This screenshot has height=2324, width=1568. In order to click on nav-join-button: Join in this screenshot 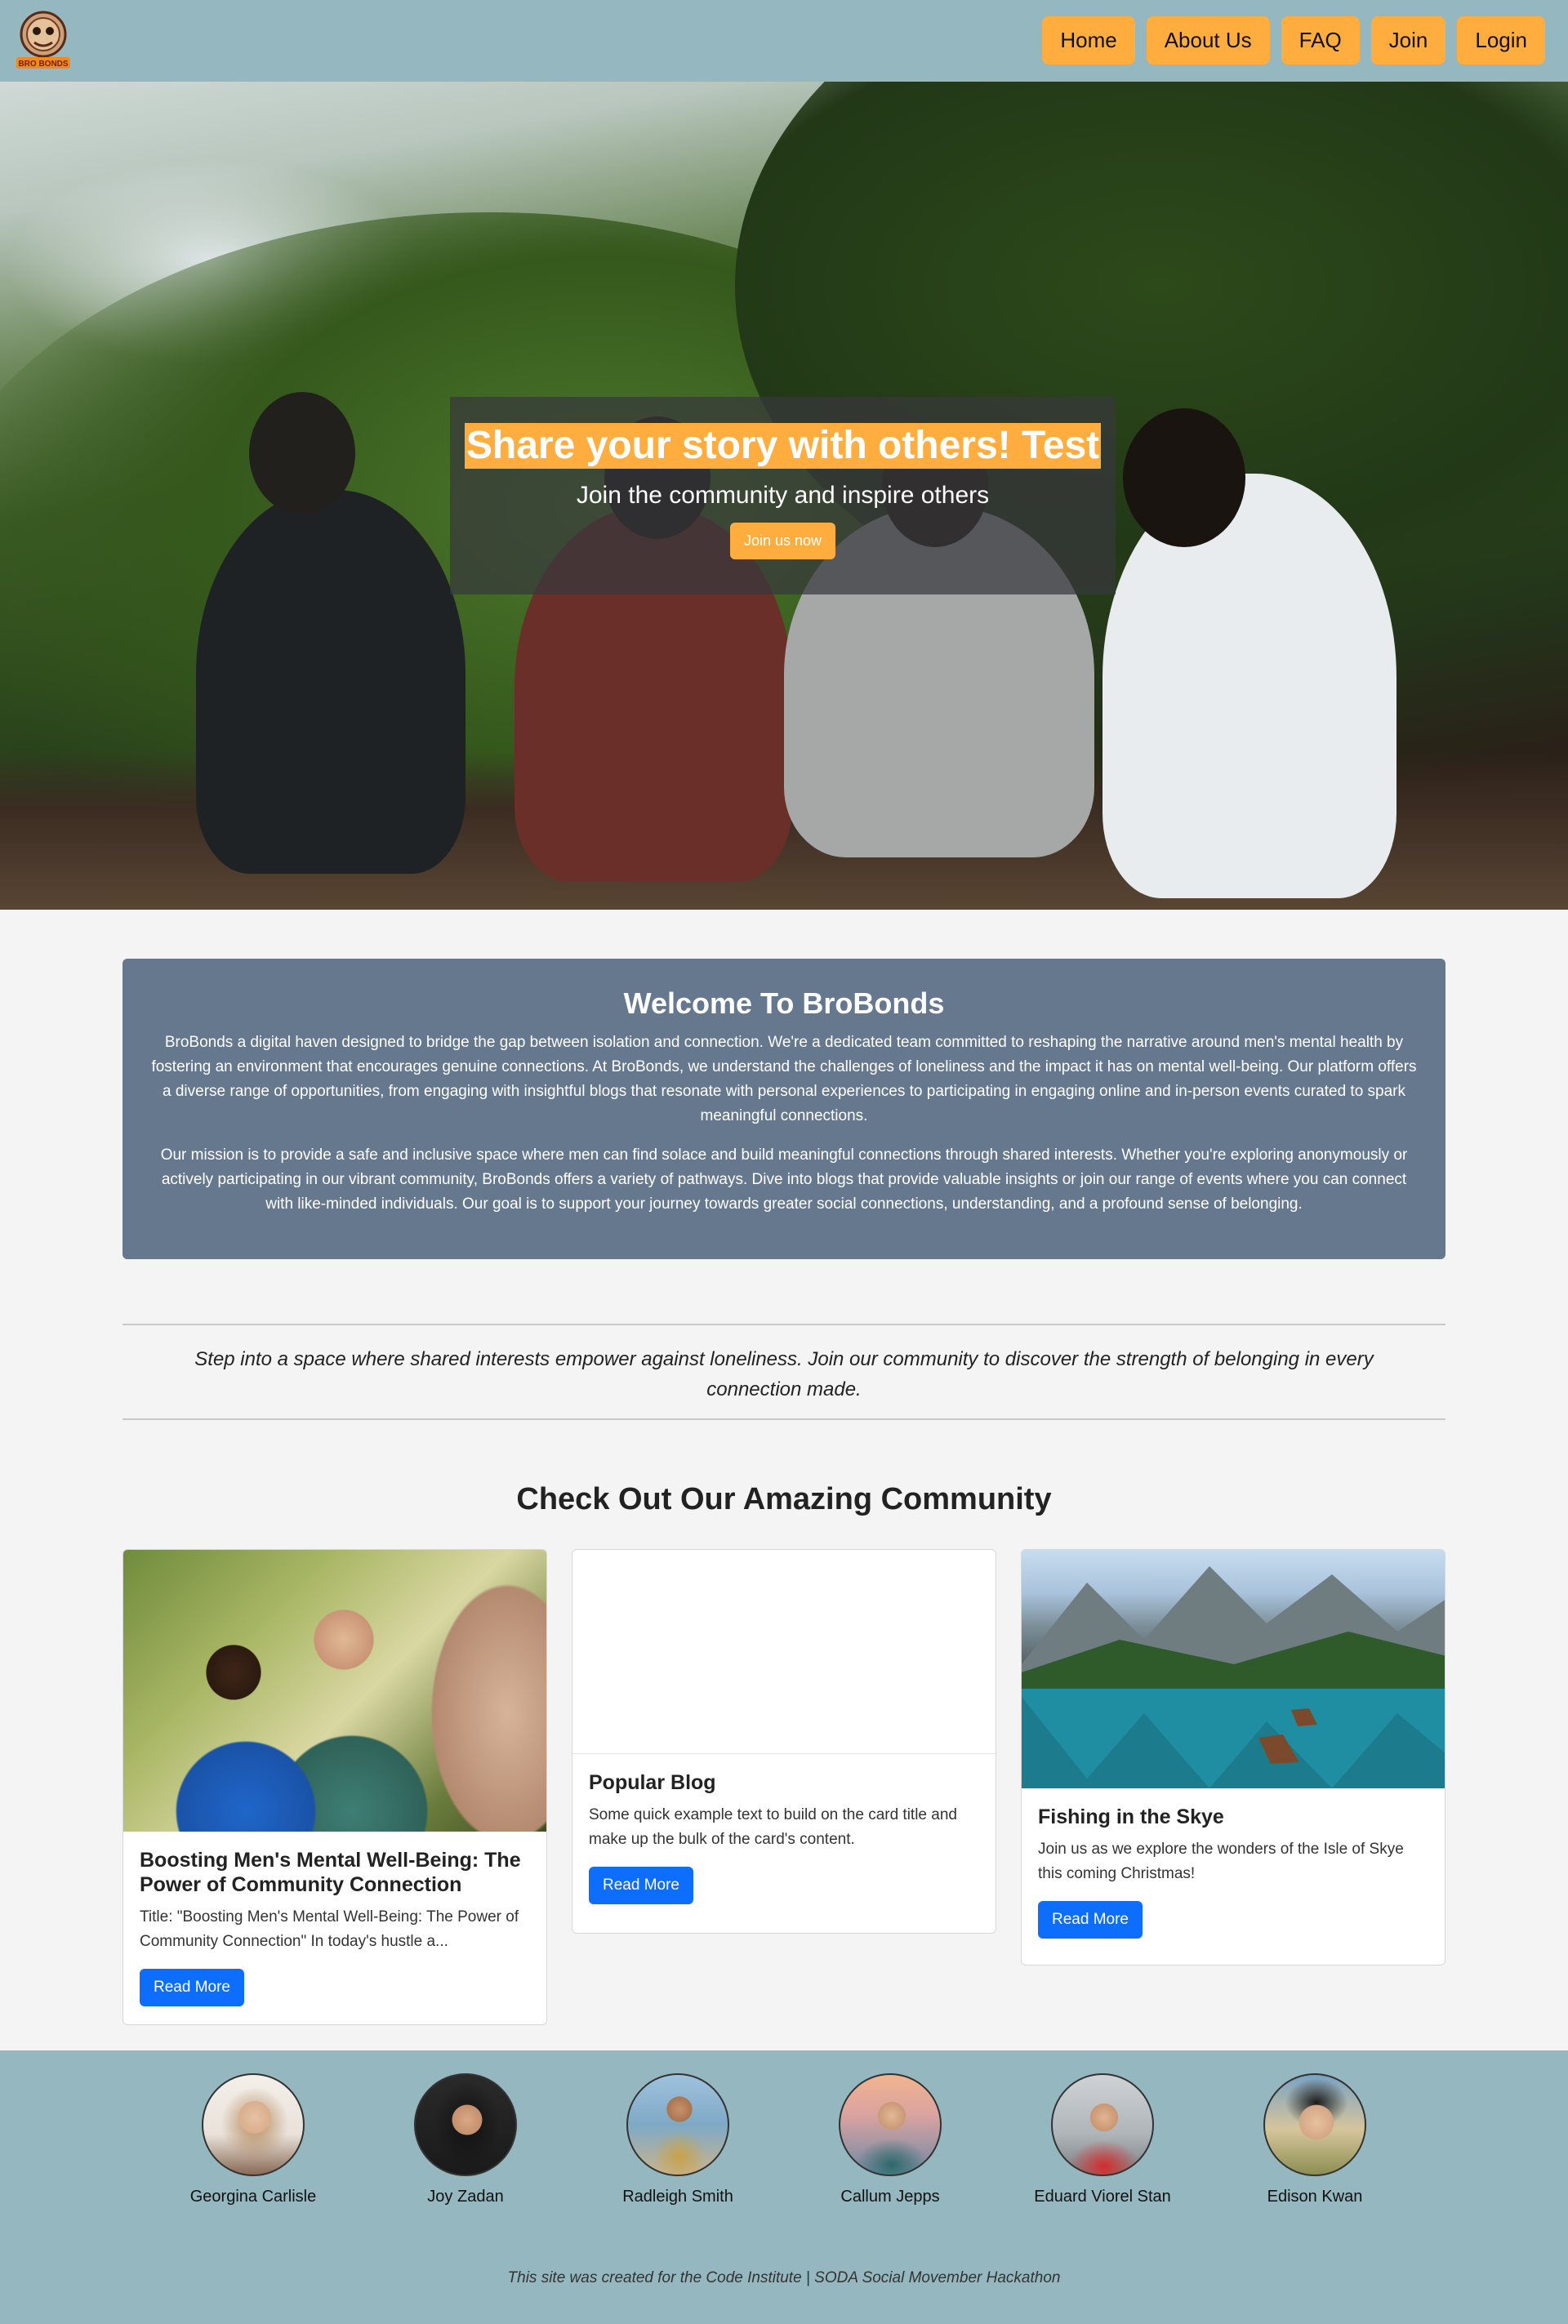, I will do `click(1408, 40)`.